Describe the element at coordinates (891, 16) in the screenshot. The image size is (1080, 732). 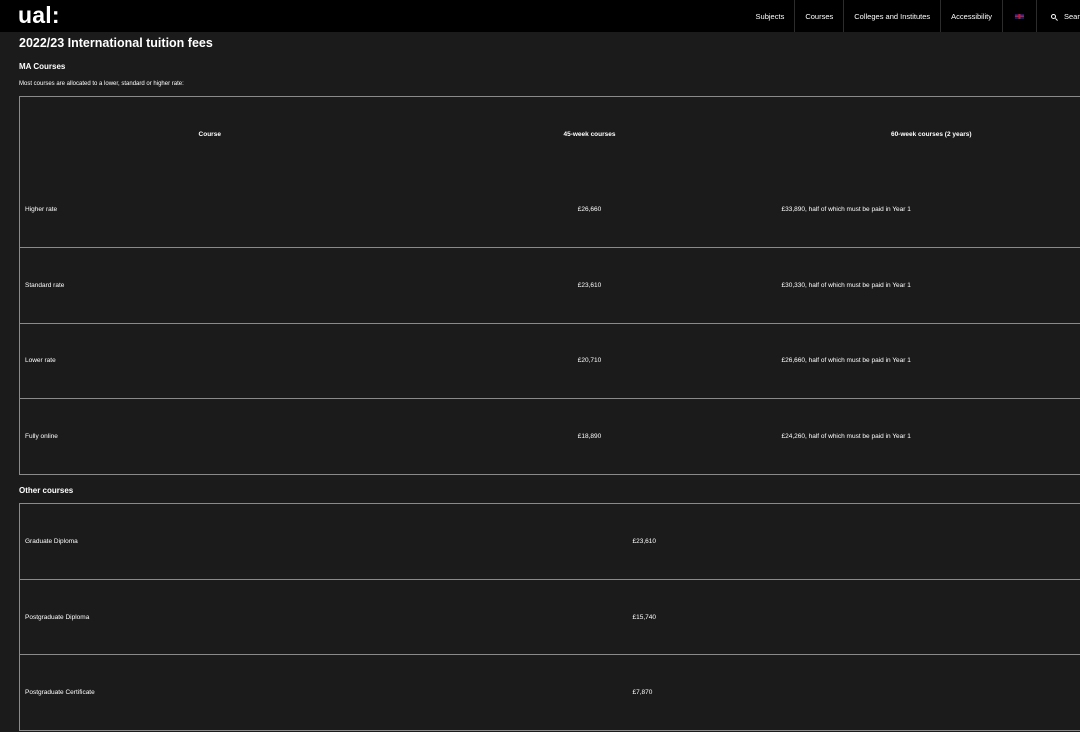
I see `nav-colleges-and-institutes: Colleges and Institutes` at that location.